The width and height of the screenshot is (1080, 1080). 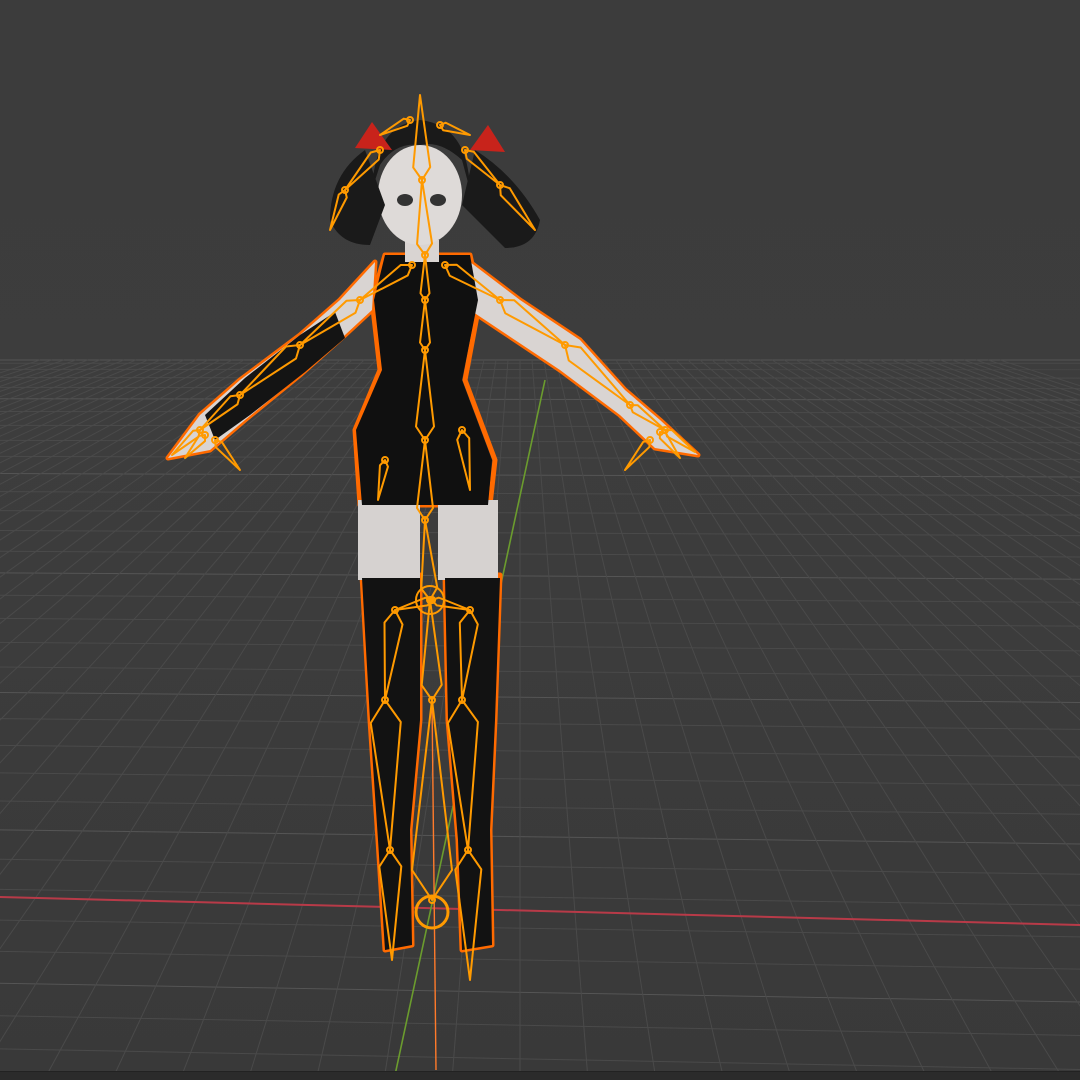 What do you see at coordinates (540, 911) in the screenshot?
I see `x-axis-line` at bounding box center [540, 911].